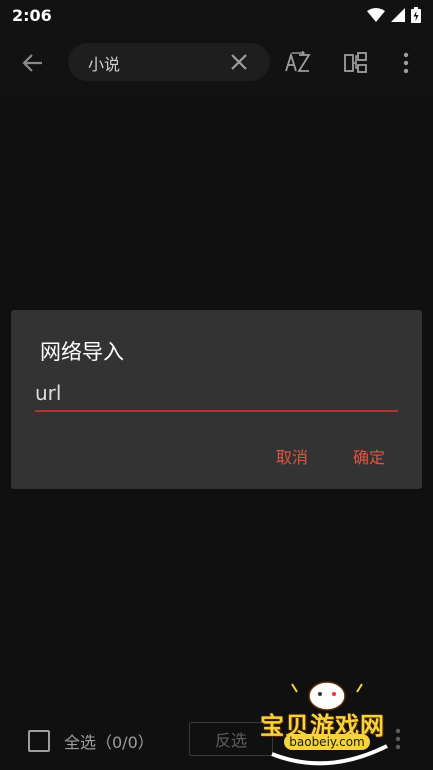 The width and height of the screenshot is (433, 770). Describe the element at coordinates (216, 394) in the screenshot. I see `url-input` at that location.